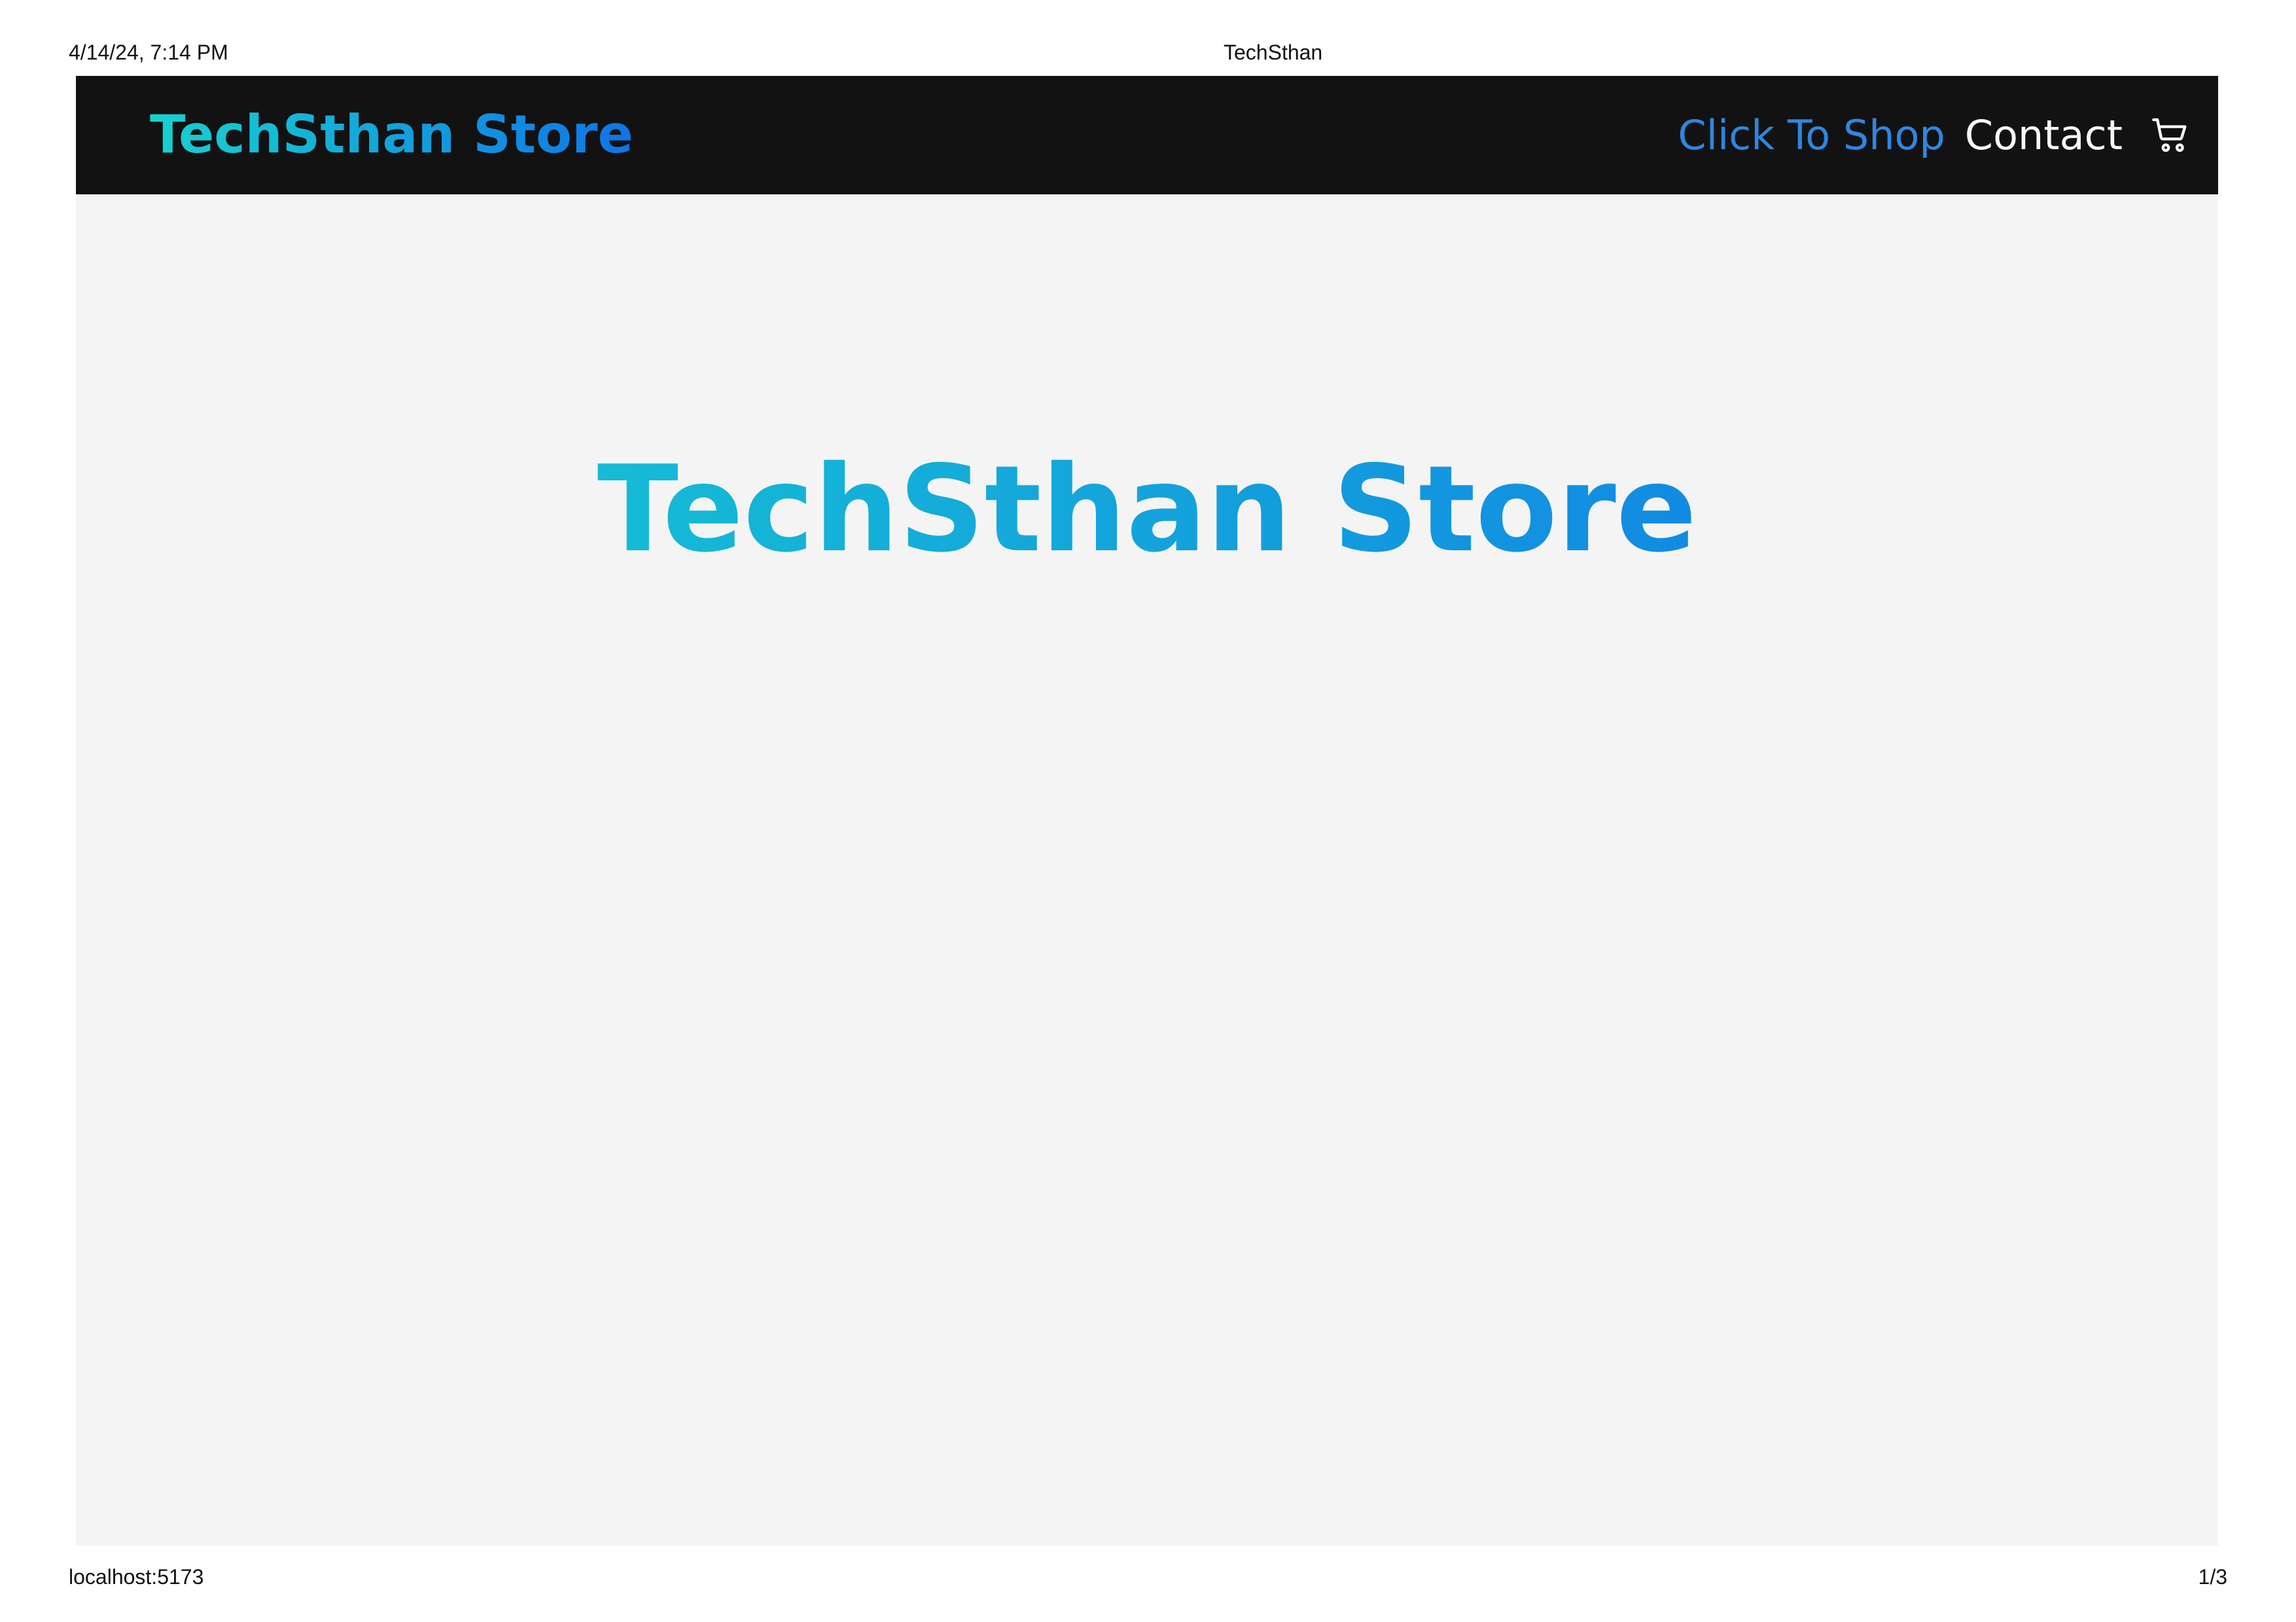 The width and height of the screenshot is (2296, 1622). What do you see at coordinates (2212, 1577) in the screenshot?
I see `print-page-number: 1/3` at bounding box center [2212, 1577].